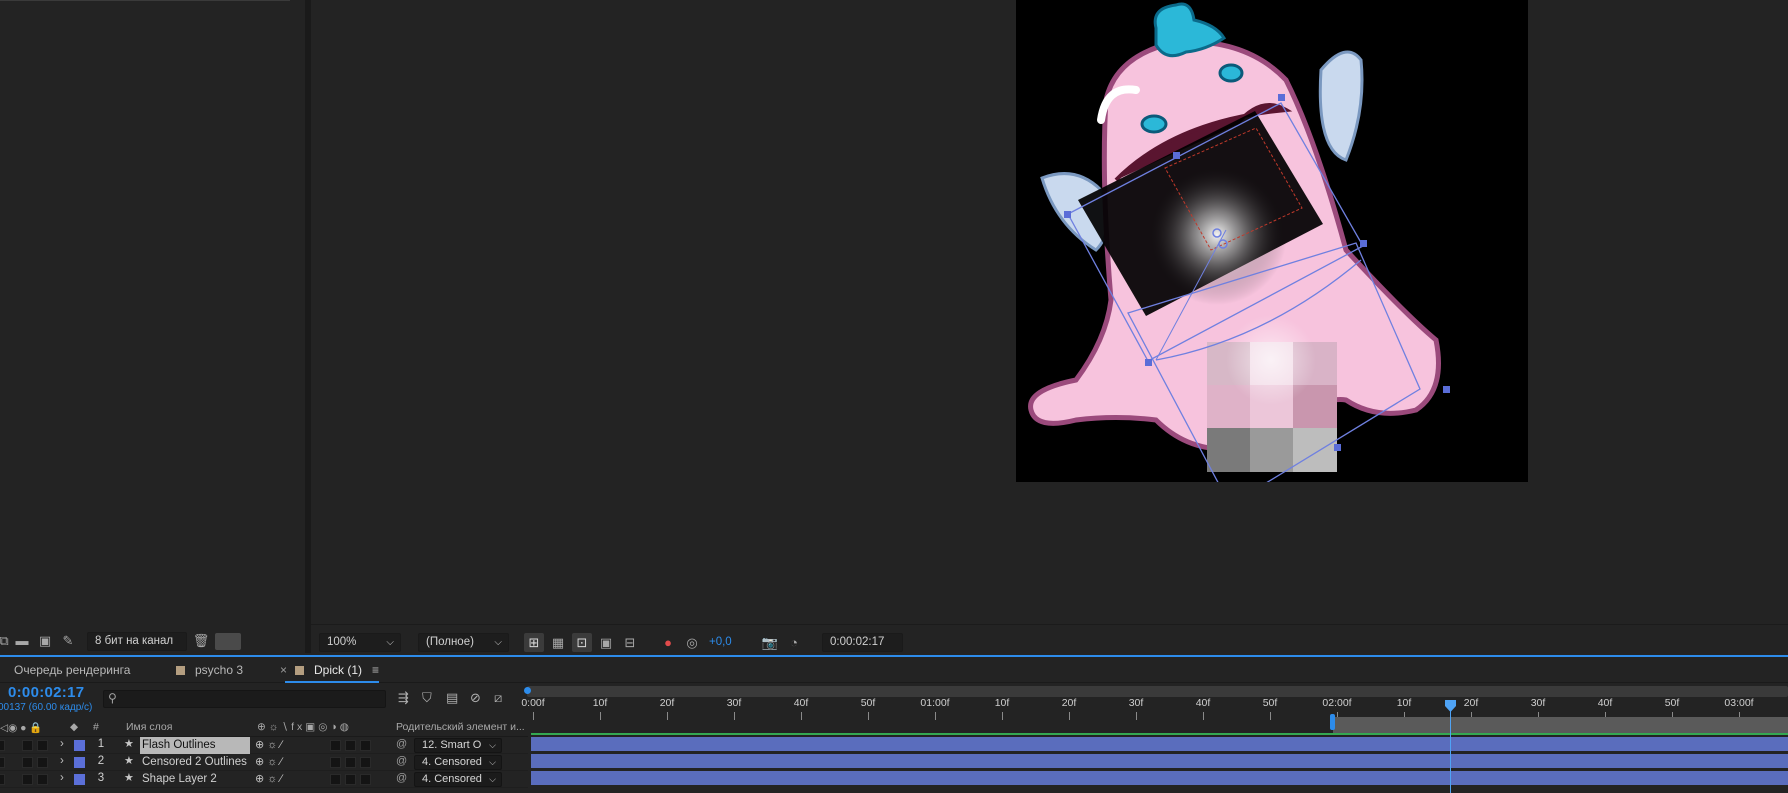 The width and height of the screenshot is (1788, 793). I want to click on ruler-tick-label: 30f, so click(734, 703).